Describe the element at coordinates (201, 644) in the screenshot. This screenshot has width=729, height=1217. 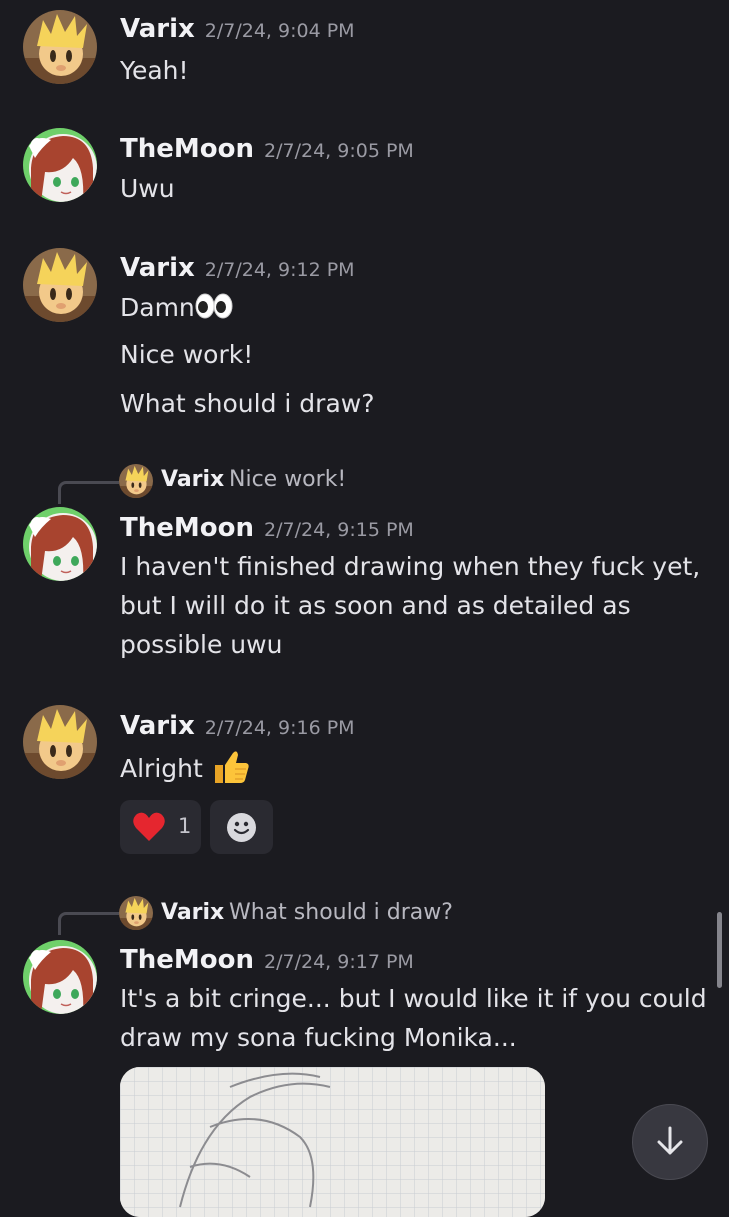
I see `message-text: possible uwu` at that location.